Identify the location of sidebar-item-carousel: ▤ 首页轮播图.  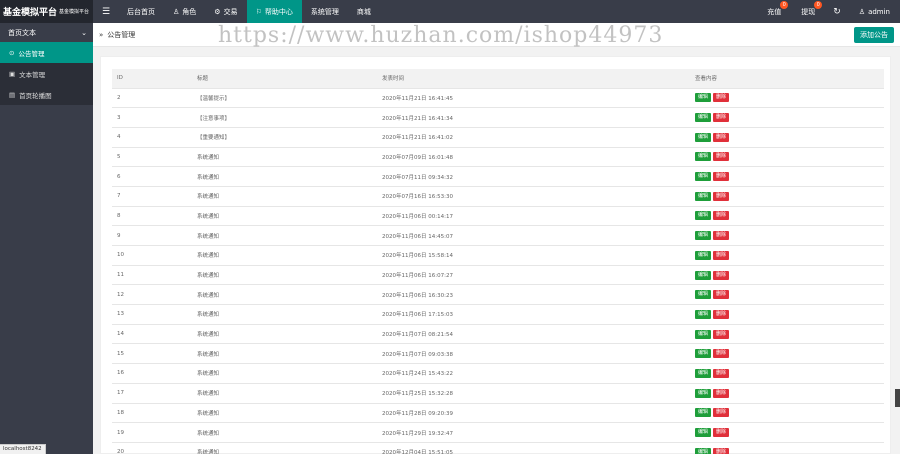
(46, 94).